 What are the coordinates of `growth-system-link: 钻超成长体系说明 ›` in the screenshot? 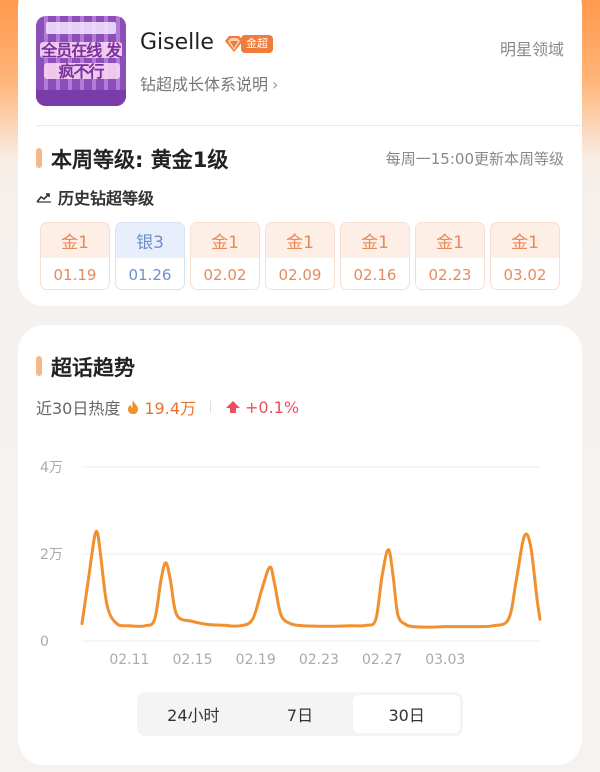 It's located at (209, 83).